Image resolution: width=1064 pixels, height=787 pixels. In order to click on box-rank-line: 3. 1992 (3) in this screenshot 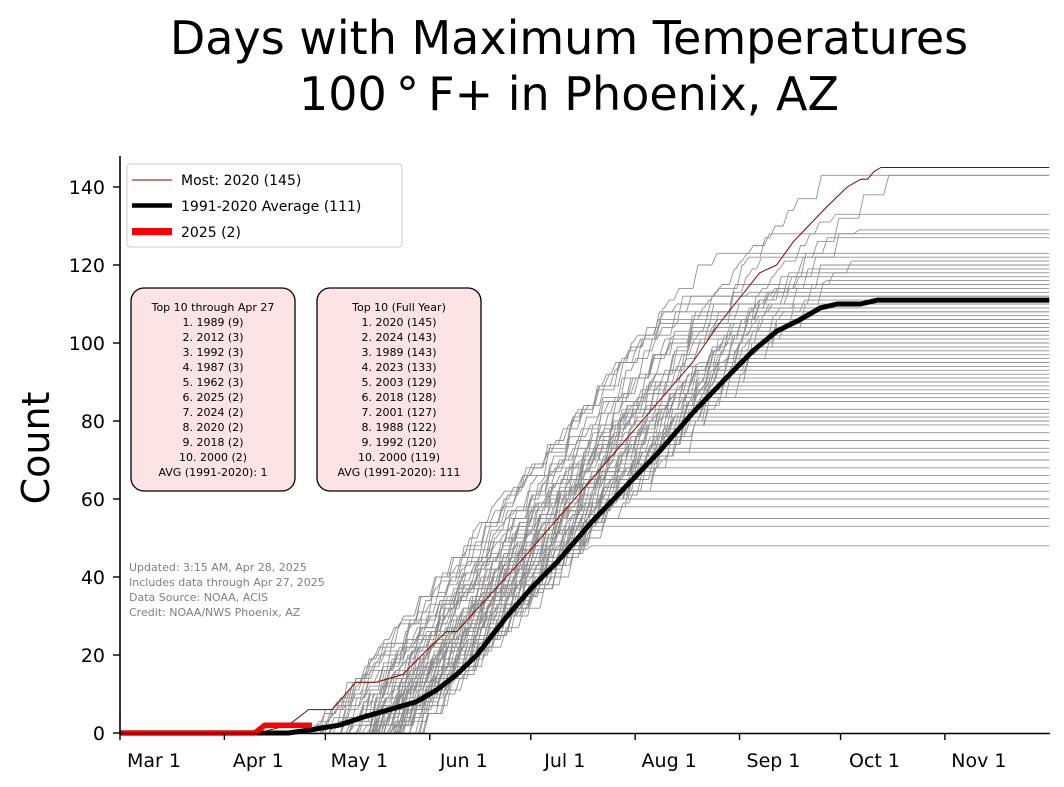, I will do `click(212, 352)`.